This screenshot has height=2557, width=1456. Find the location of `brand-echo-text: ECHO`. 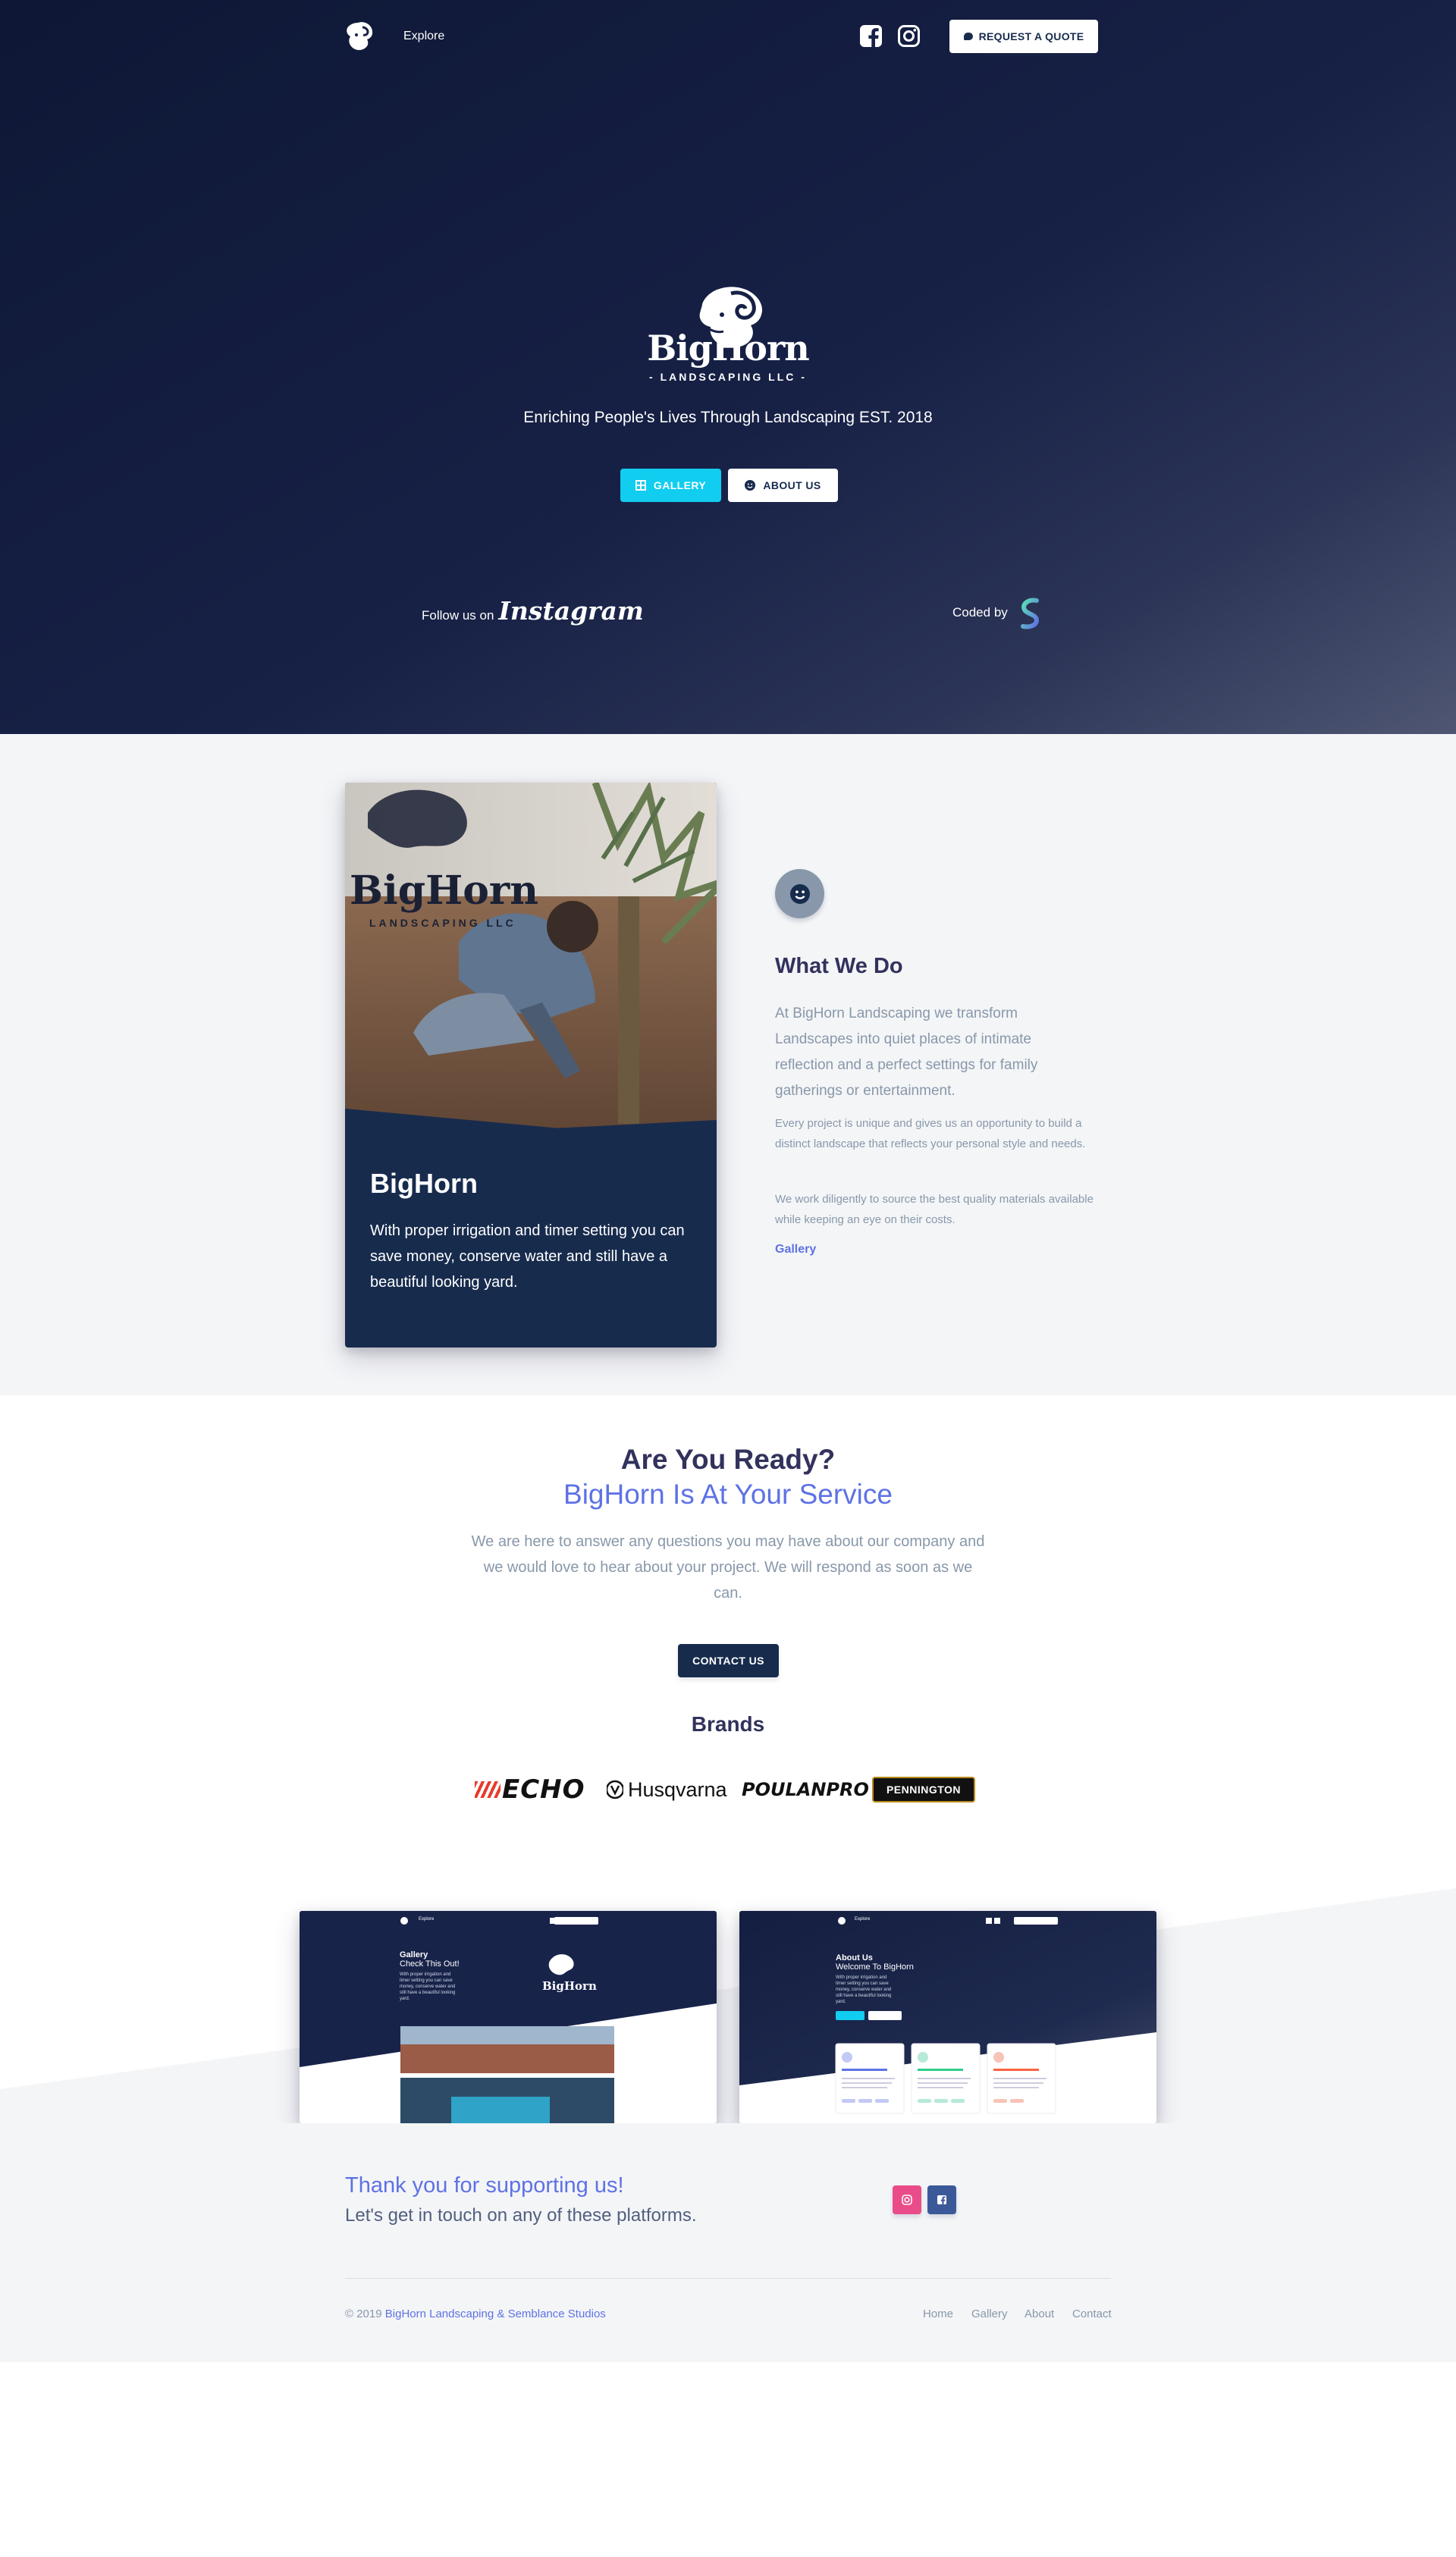

brand-echo-text: ECHO is located at coordinates (543, 1790).